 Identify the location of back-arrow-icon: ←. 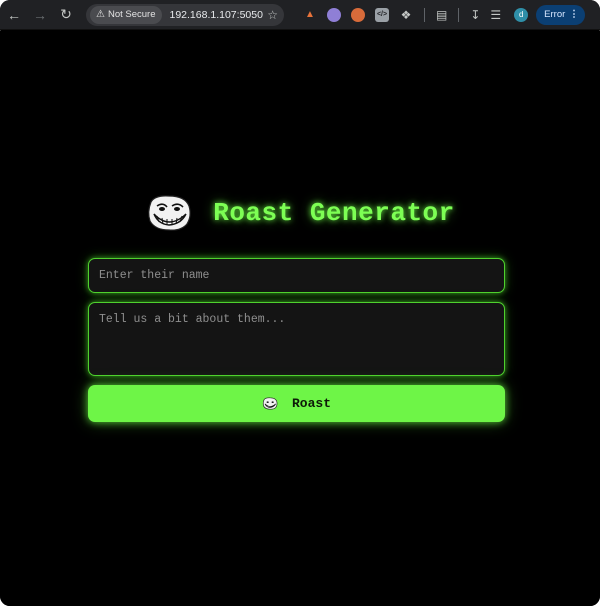
(14, 15).